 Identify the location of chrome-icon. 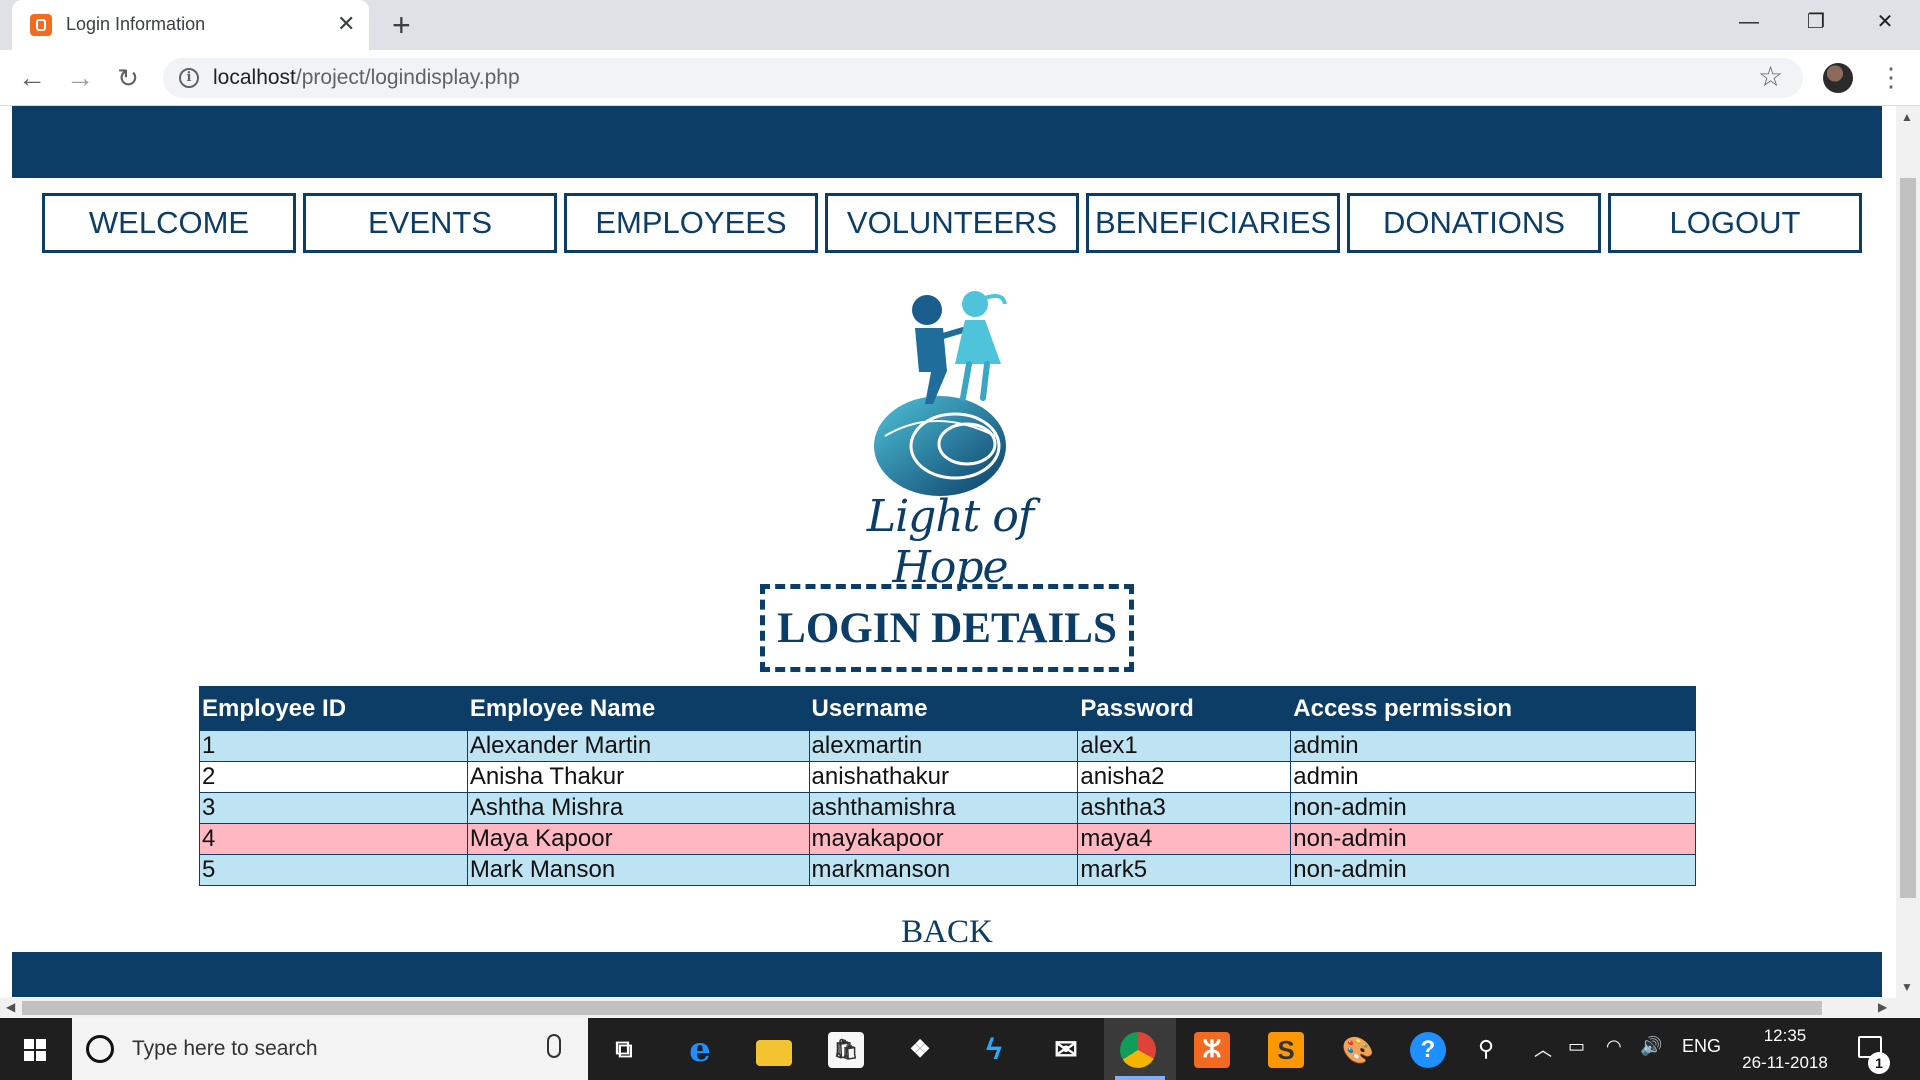
(1138, 1050).